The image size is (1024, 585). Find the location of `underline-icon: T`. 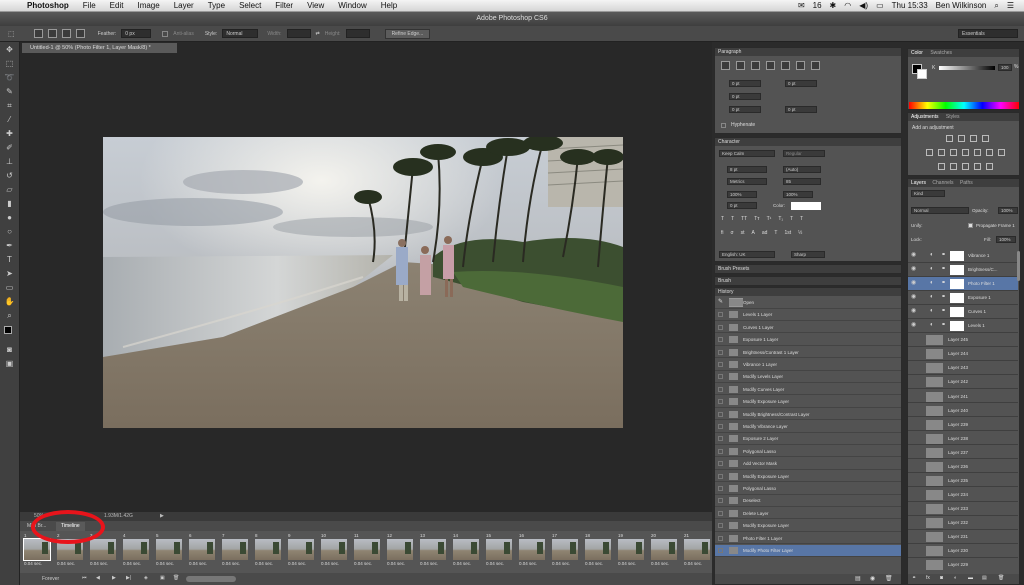

underline-icon: T is located at coordinates (791, 219).